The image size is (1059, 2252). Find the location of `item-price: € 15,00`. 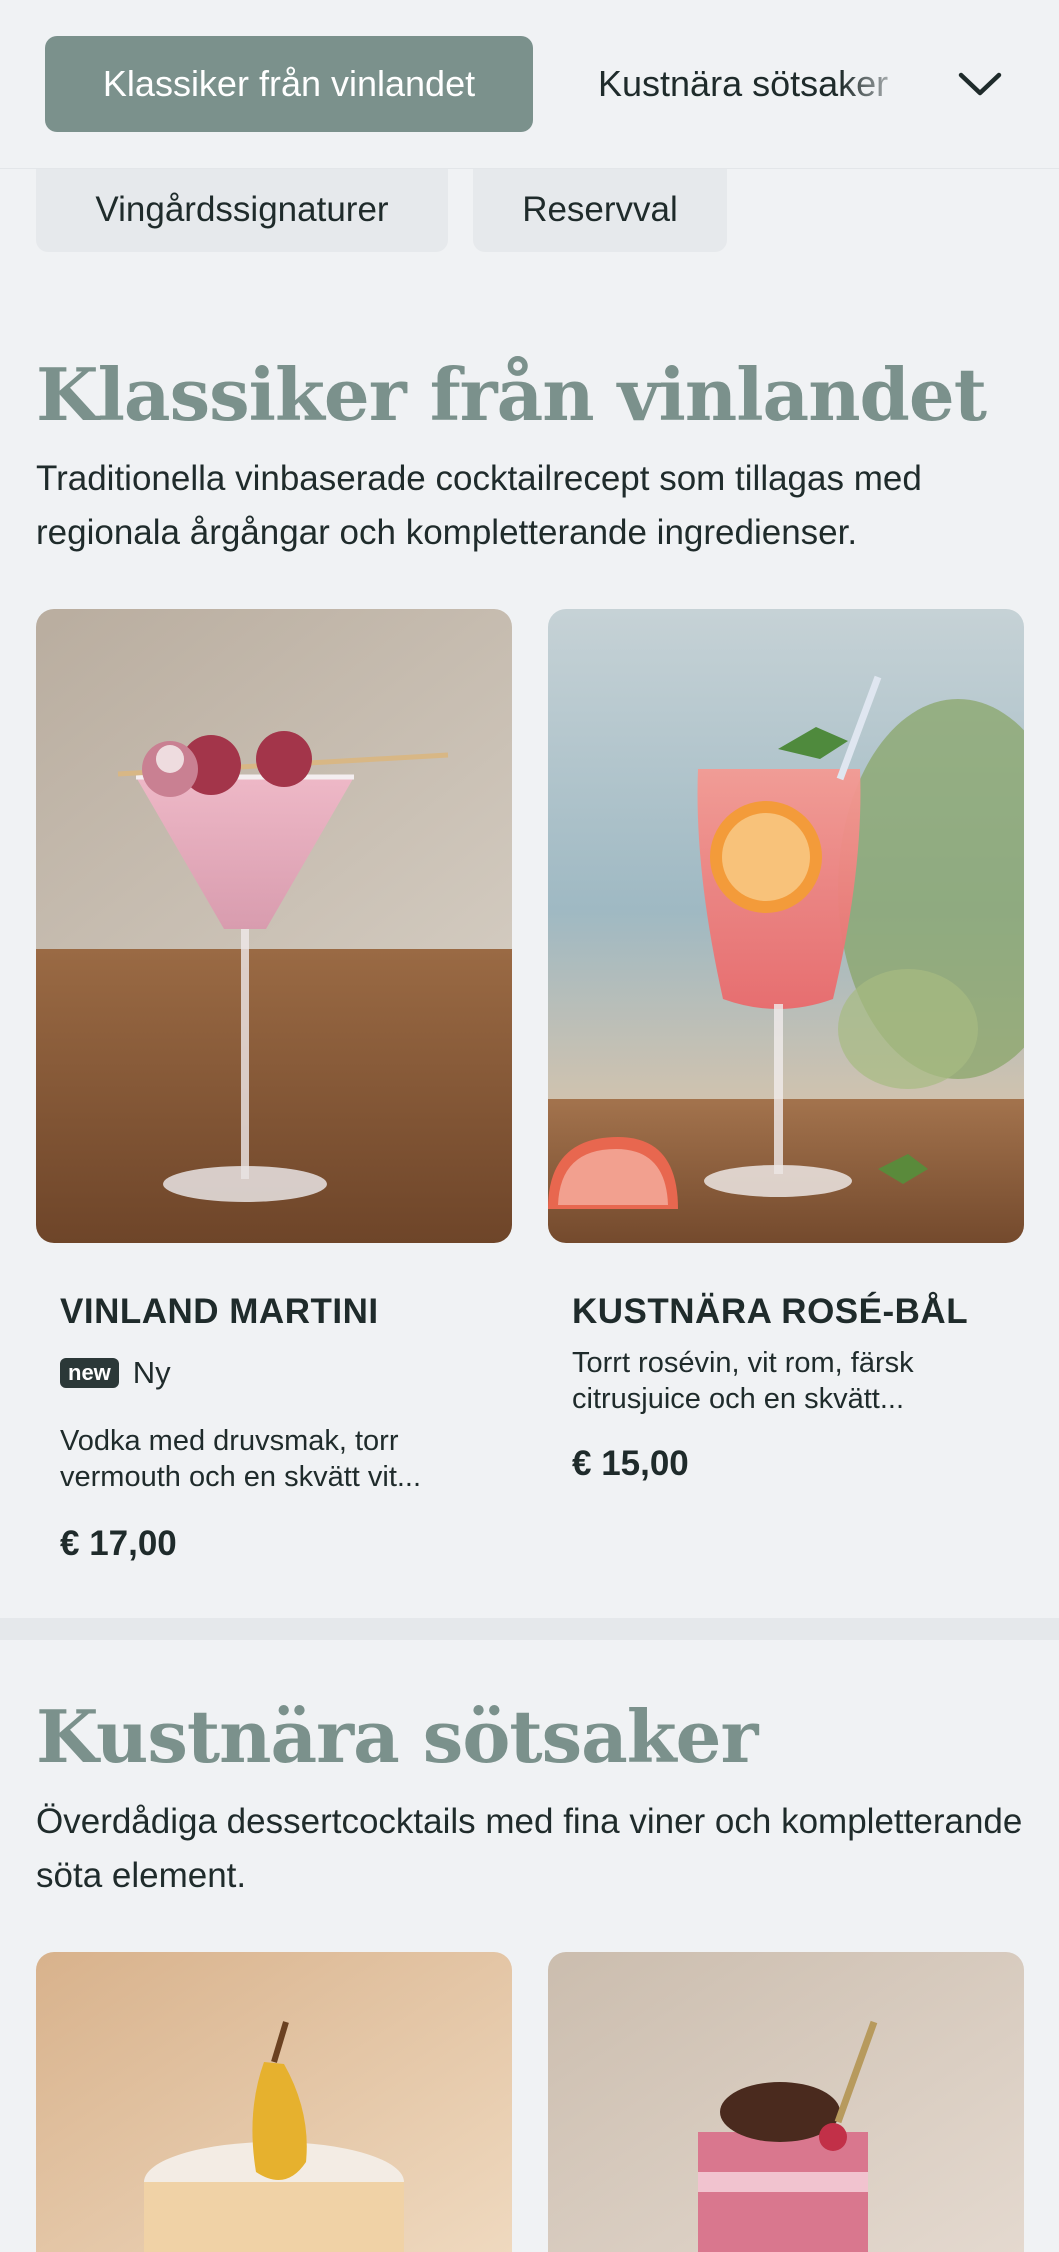

item-price: € 15,00 is located at coordinates (630, 1463).